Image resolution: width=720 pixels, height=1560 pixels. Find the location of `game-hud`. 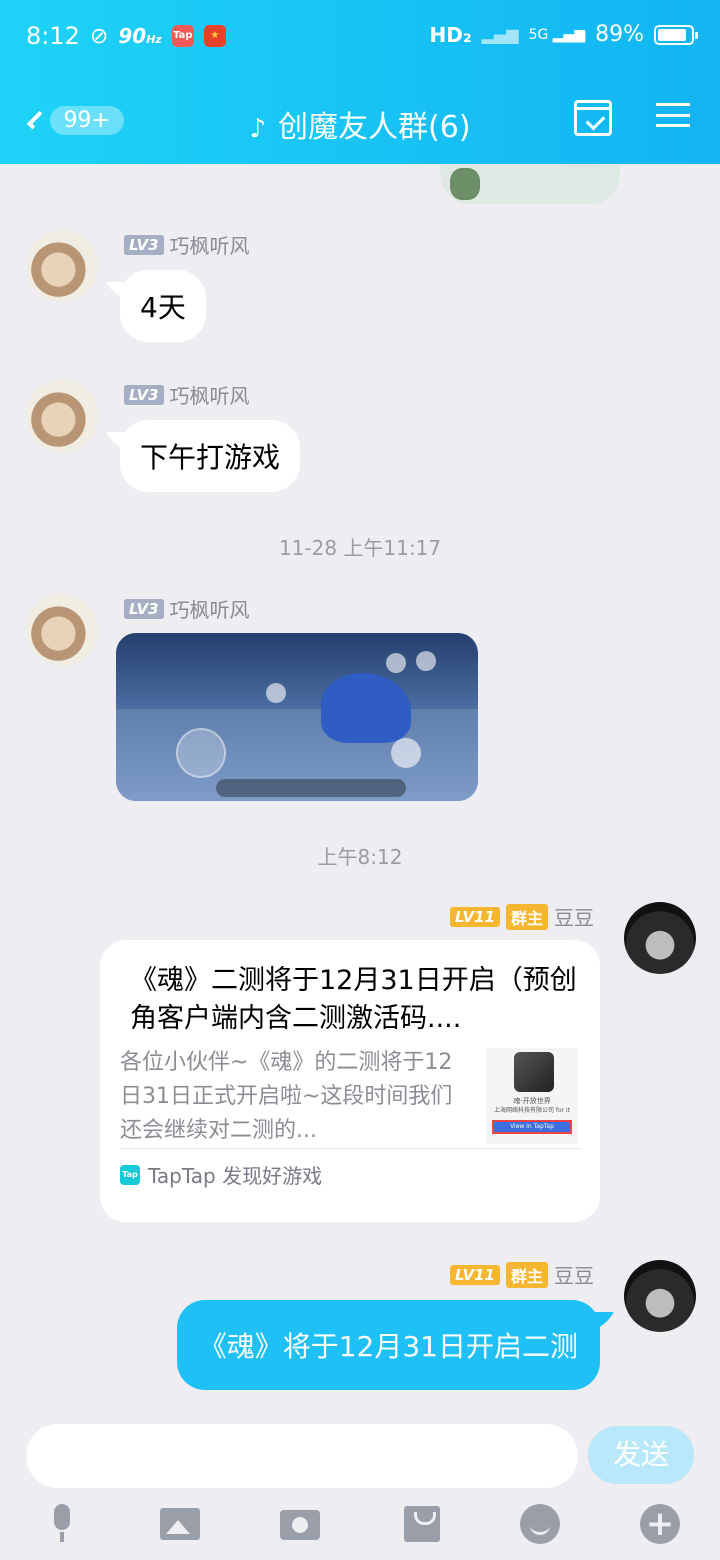

game-hud is located at coordinates (311, 788).